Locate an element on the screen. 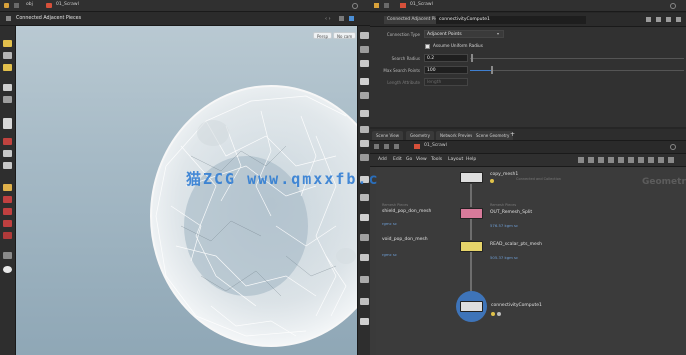 This screenshot has width=686, height=355. select-icon is located at coordinates (7, 43).